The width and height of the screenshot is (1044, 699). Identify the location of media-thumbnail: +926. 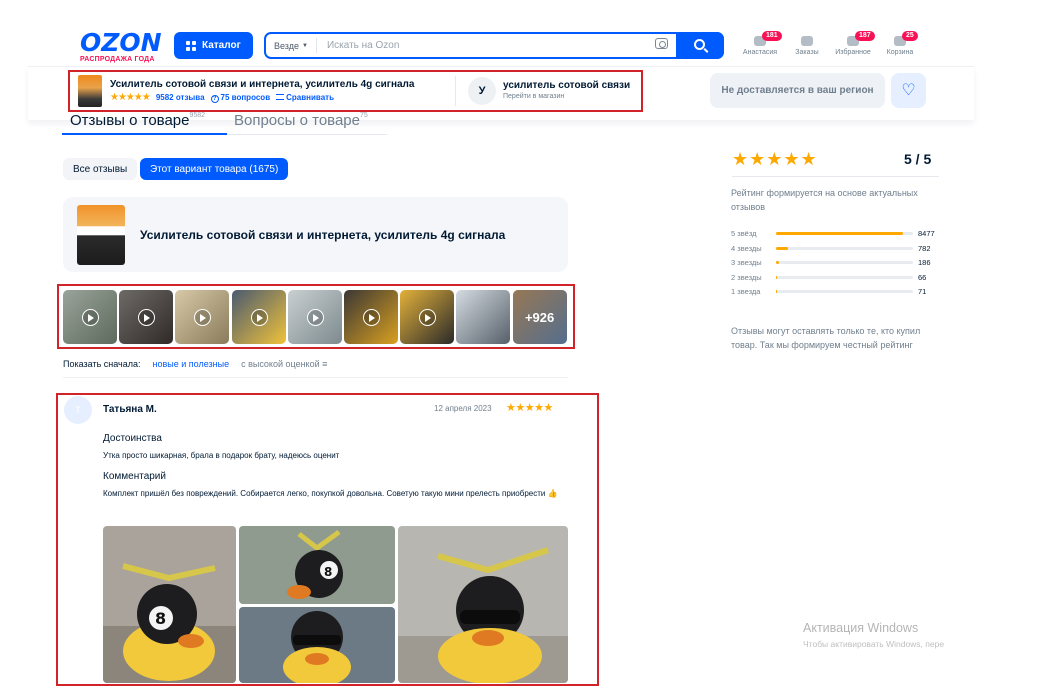
(539, 317).